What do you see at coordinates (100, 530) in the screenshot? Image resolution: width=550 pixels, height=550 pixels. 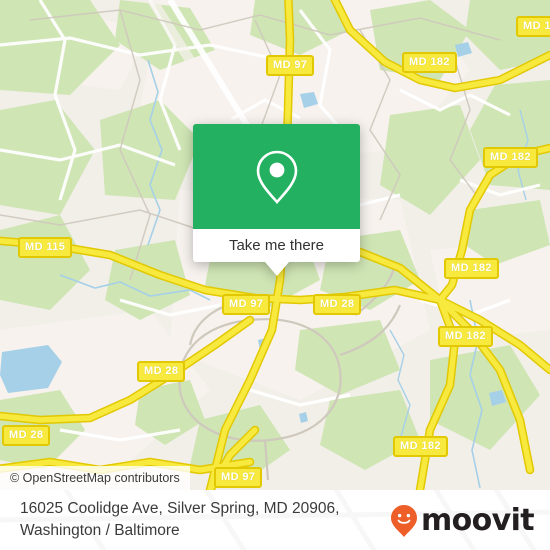 I see `address-line-2: Washington / Baltimore` at bounding box center [100, 530].